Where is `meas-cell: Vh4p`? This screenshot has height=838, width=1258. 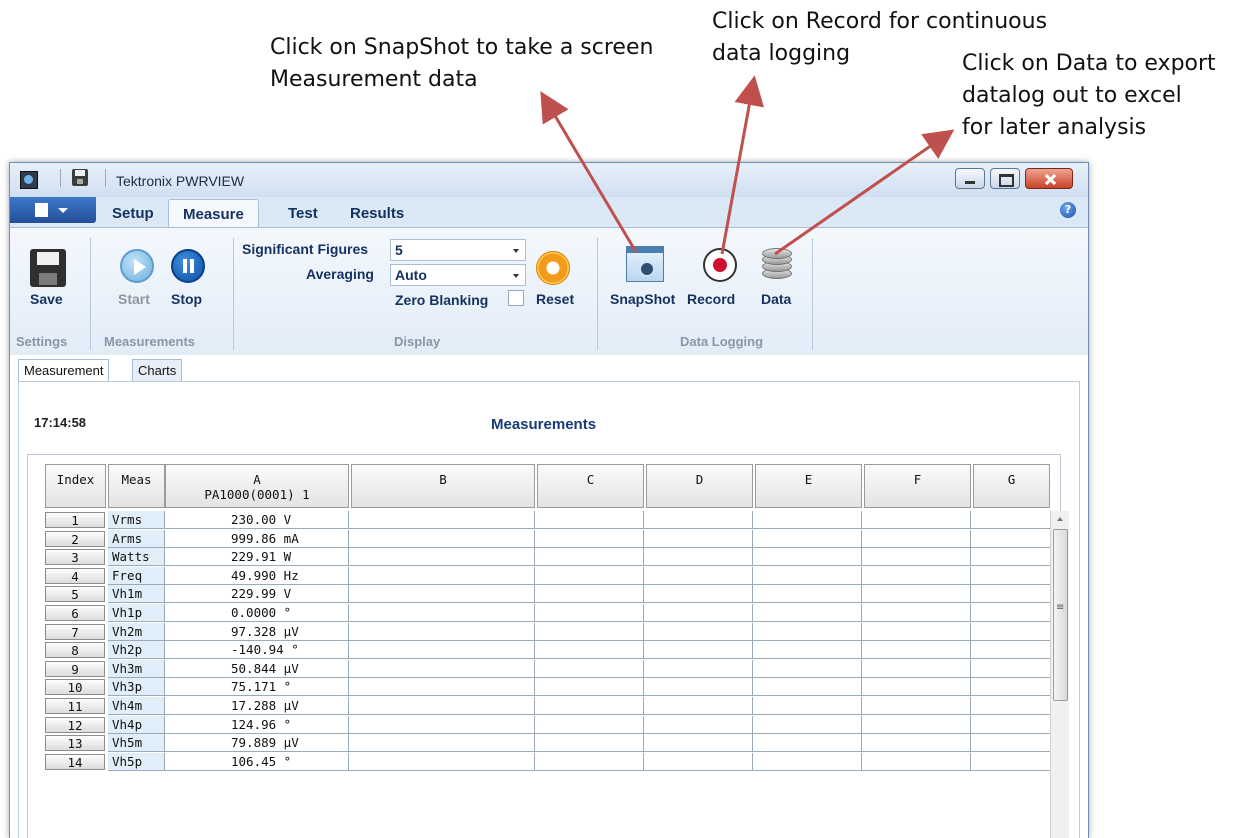
meas-cell: Vh4p is located at coordinates (136, 724).